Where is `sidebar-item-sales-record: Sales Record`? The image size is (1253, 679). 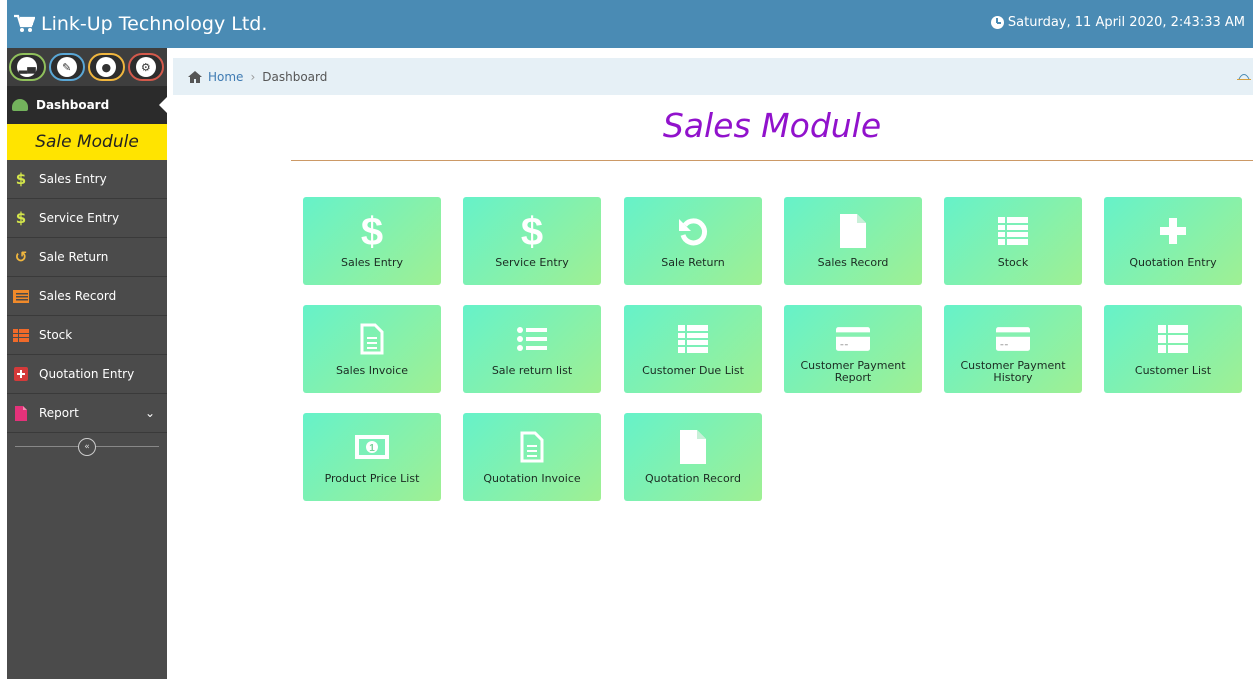
sidebar-item-sales-record: Sales Record is located at coordinates (87, 296).